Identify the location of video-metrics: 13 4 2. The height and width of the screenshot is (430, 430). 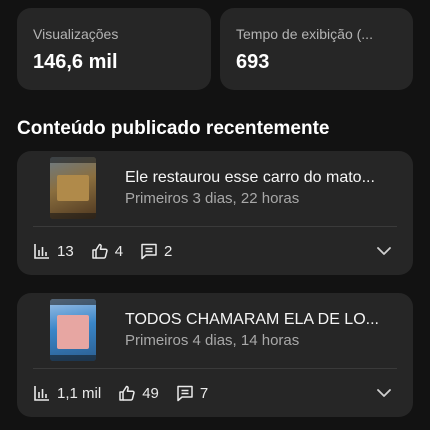
(111, 251).